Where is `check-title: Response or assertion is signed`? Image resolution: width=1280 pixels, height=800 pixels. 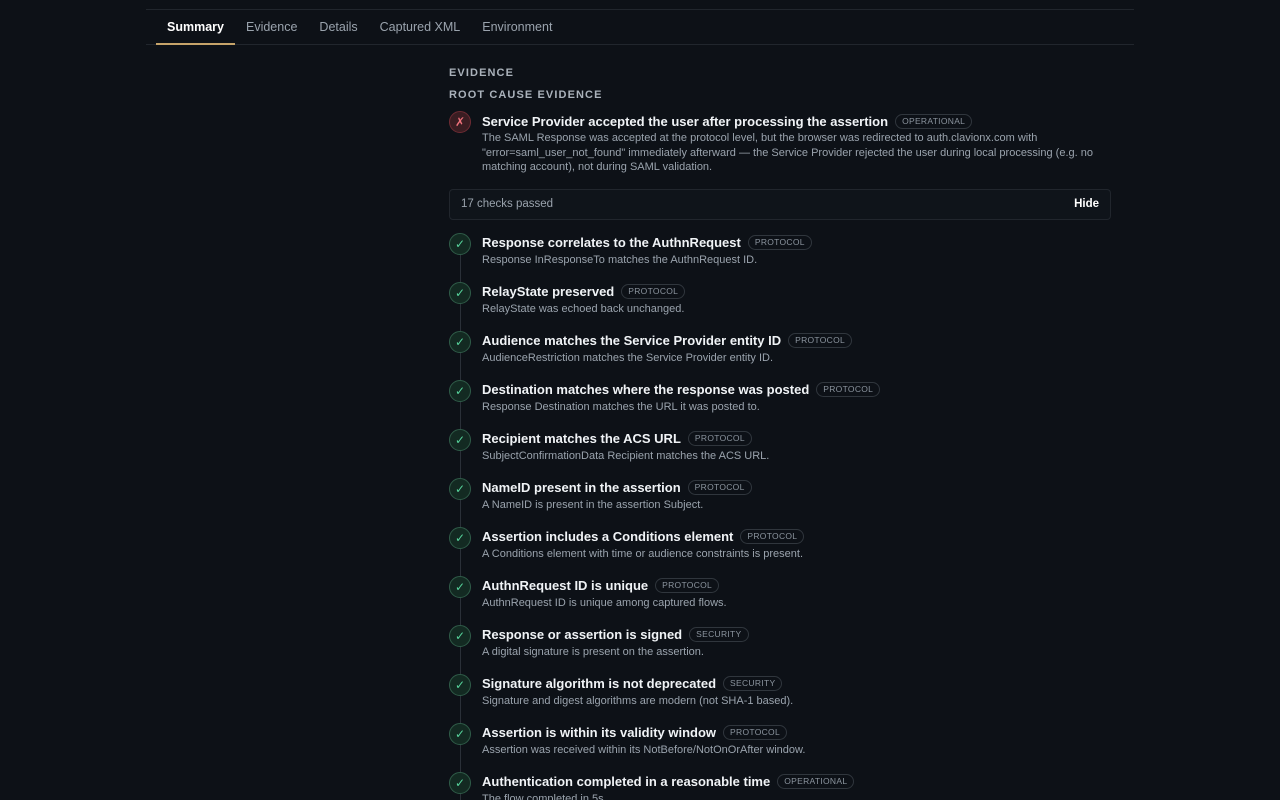 check-title: Response or assertion is signed is located at coordinates (582, 634).